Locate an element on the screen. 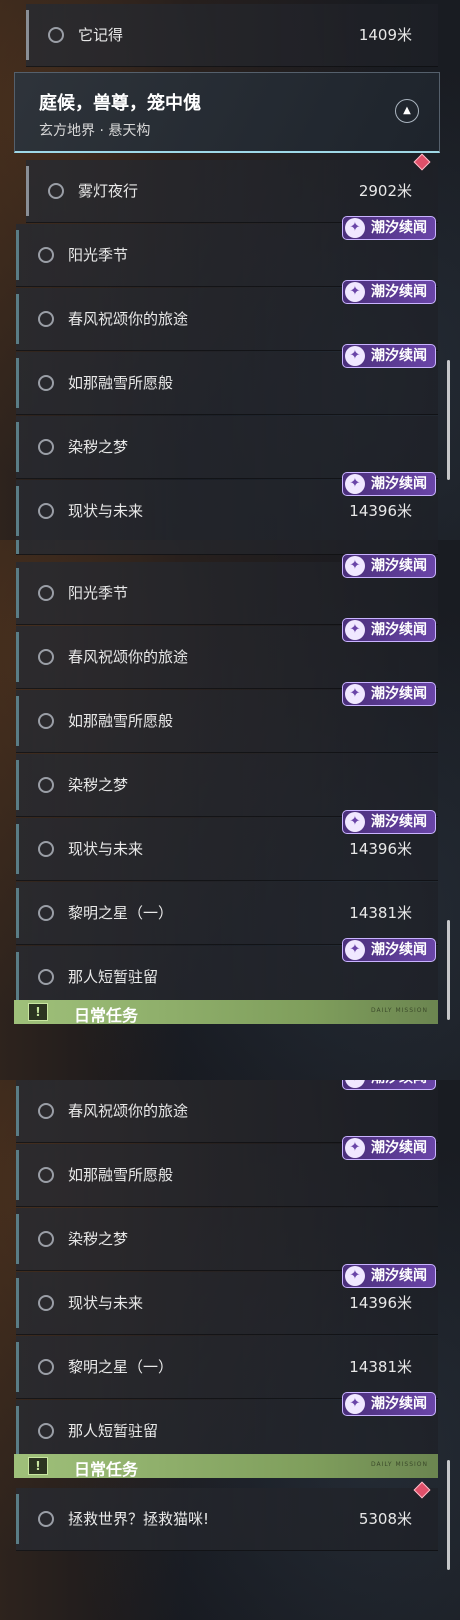  quest-item-partial is located at coordinates (227, 547).